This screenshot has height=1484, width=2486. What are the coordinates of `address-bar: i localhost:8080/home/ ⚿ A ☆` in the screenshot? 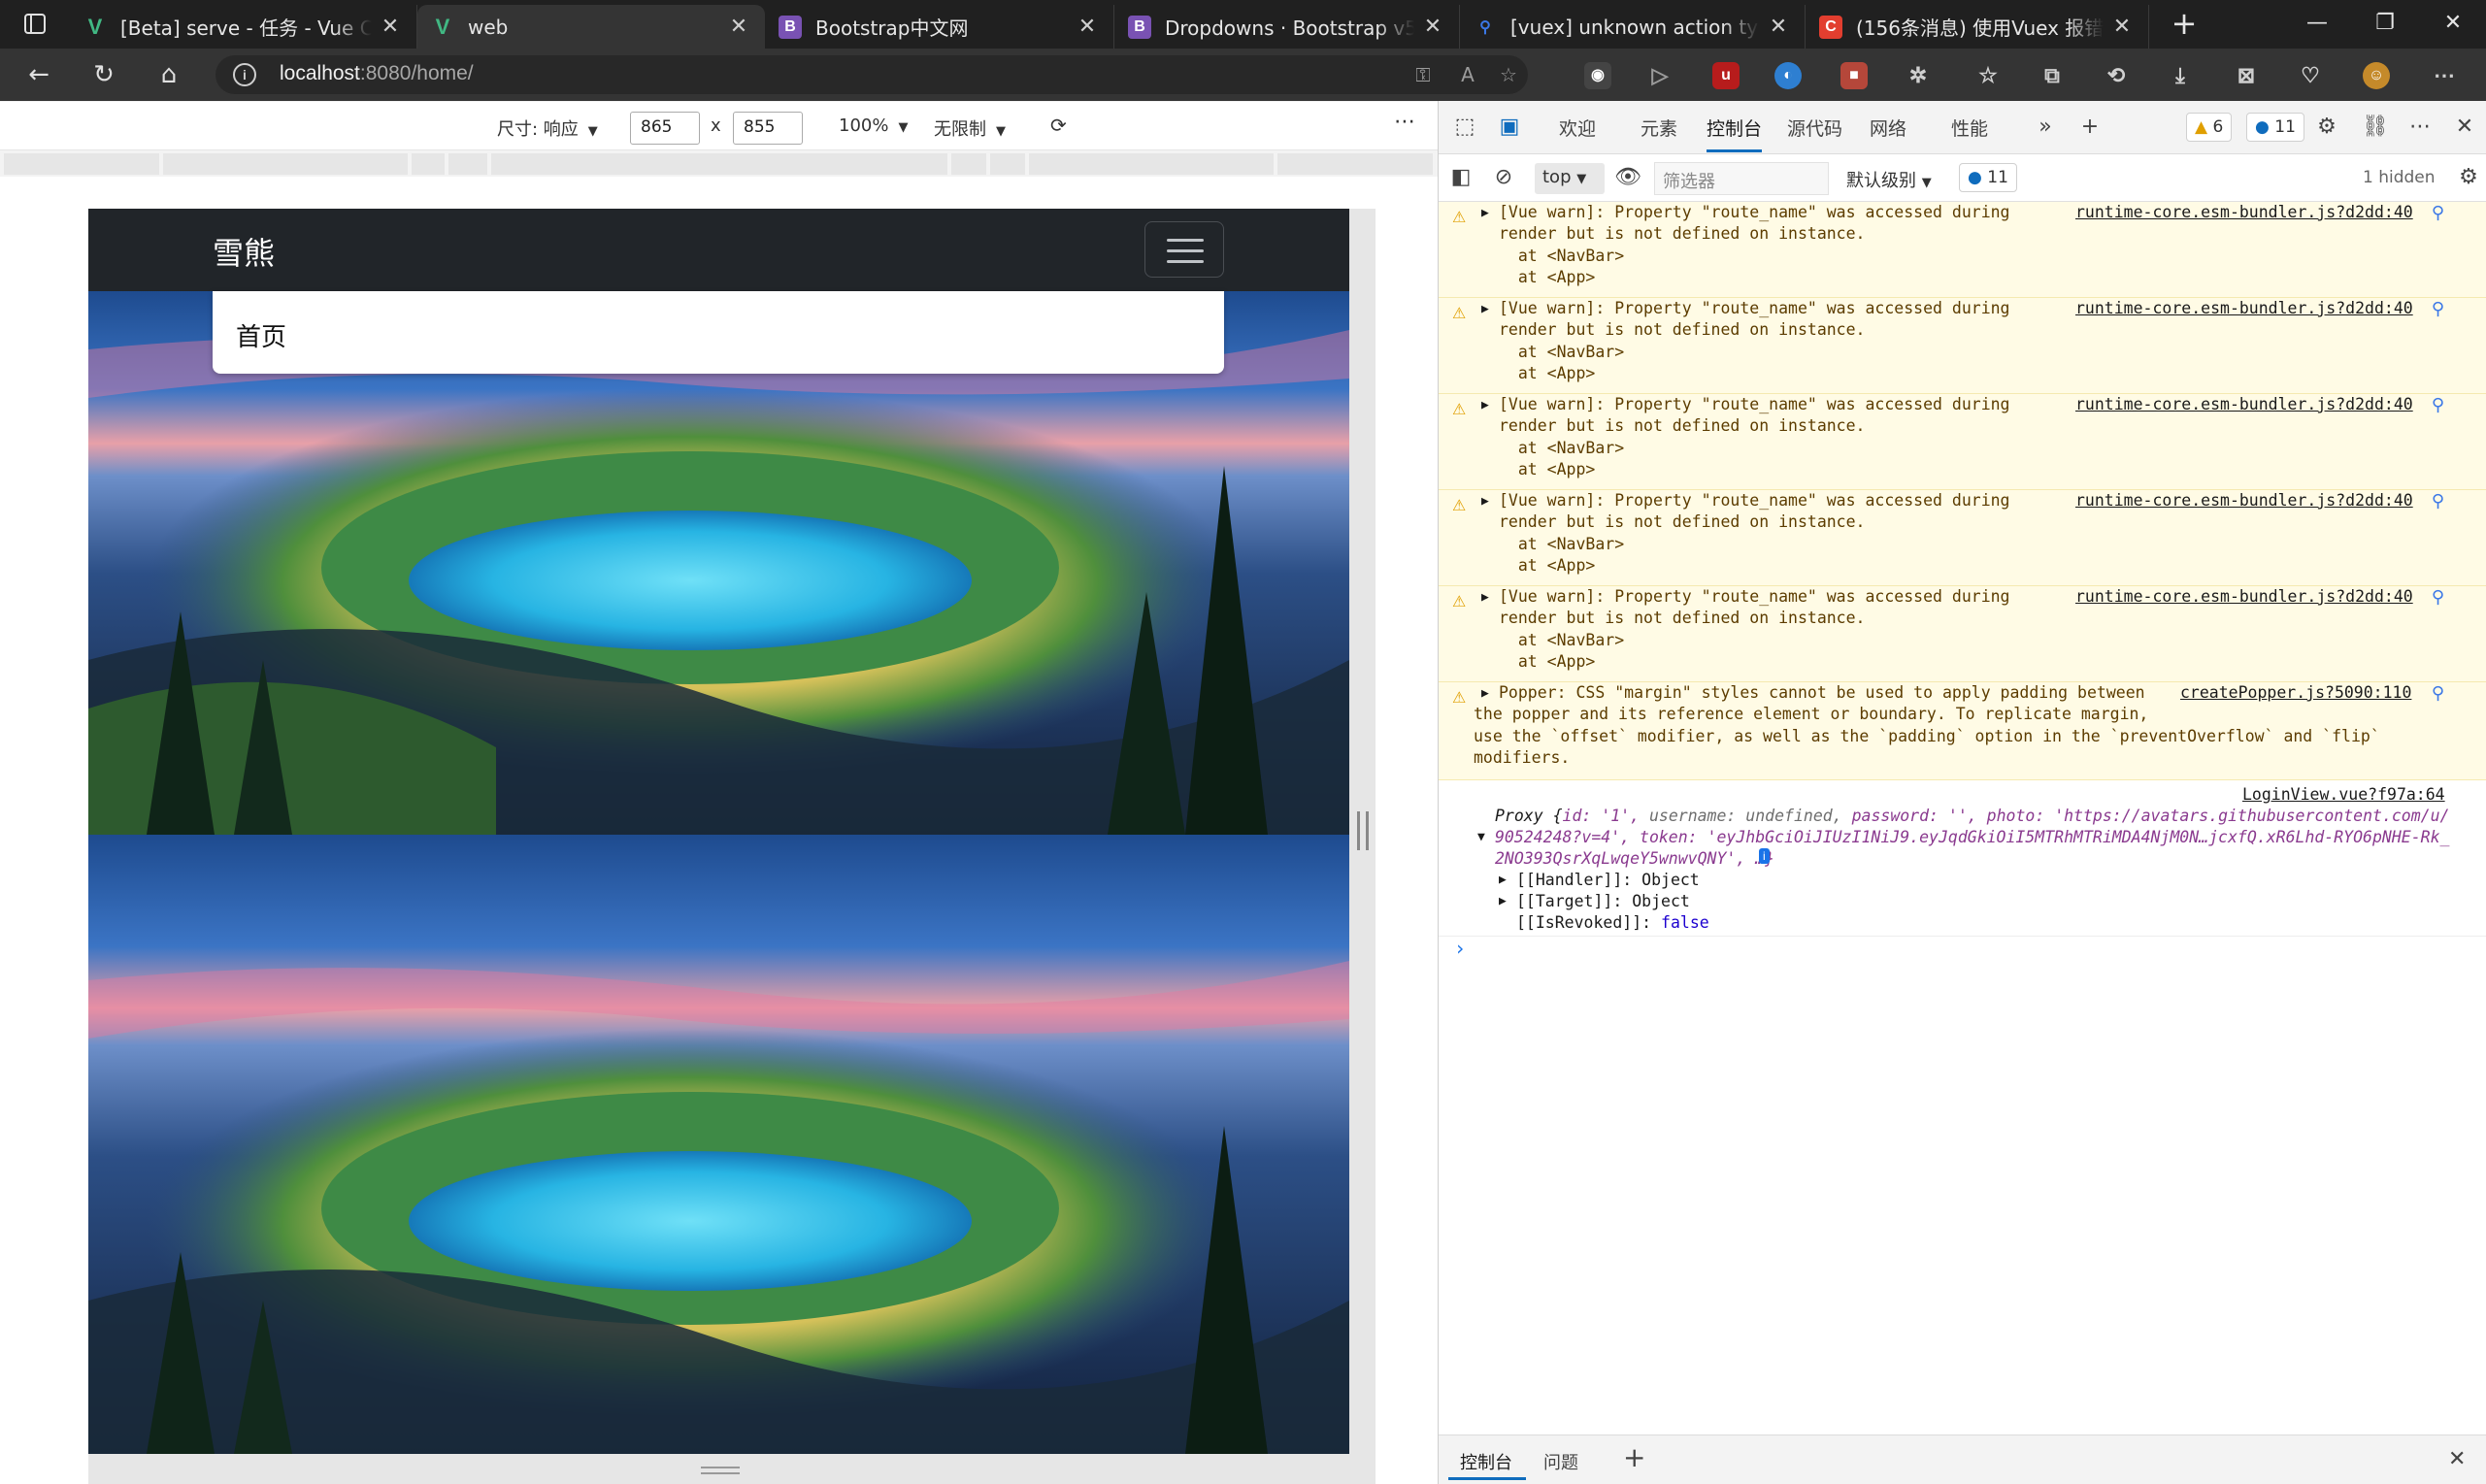 It's located at (871, 74).